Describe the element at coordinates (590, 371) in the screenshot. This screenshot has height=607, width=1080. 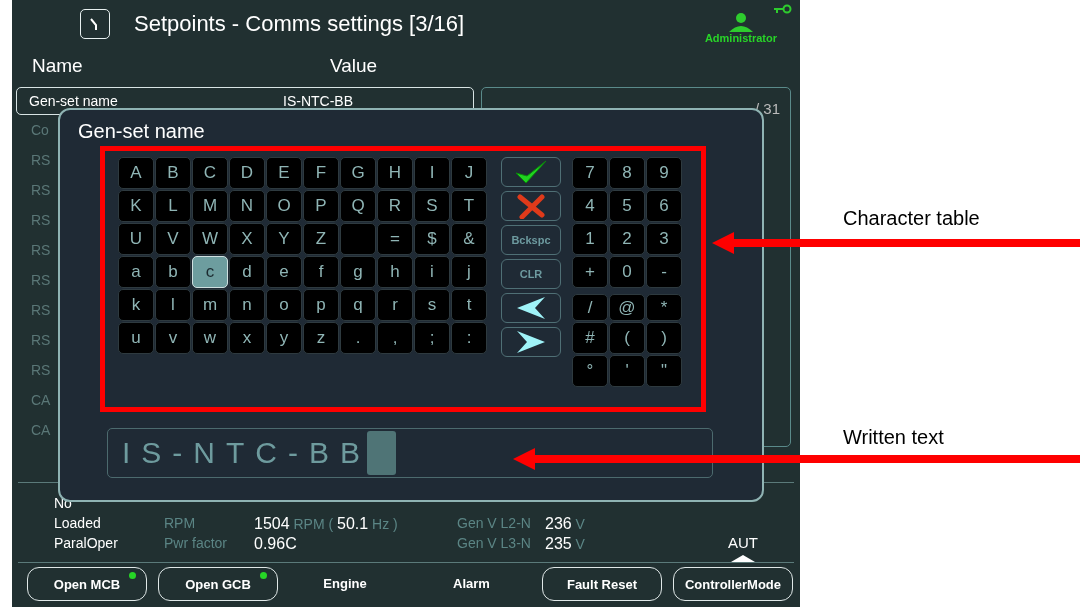
I see `key-button: °` at that location.